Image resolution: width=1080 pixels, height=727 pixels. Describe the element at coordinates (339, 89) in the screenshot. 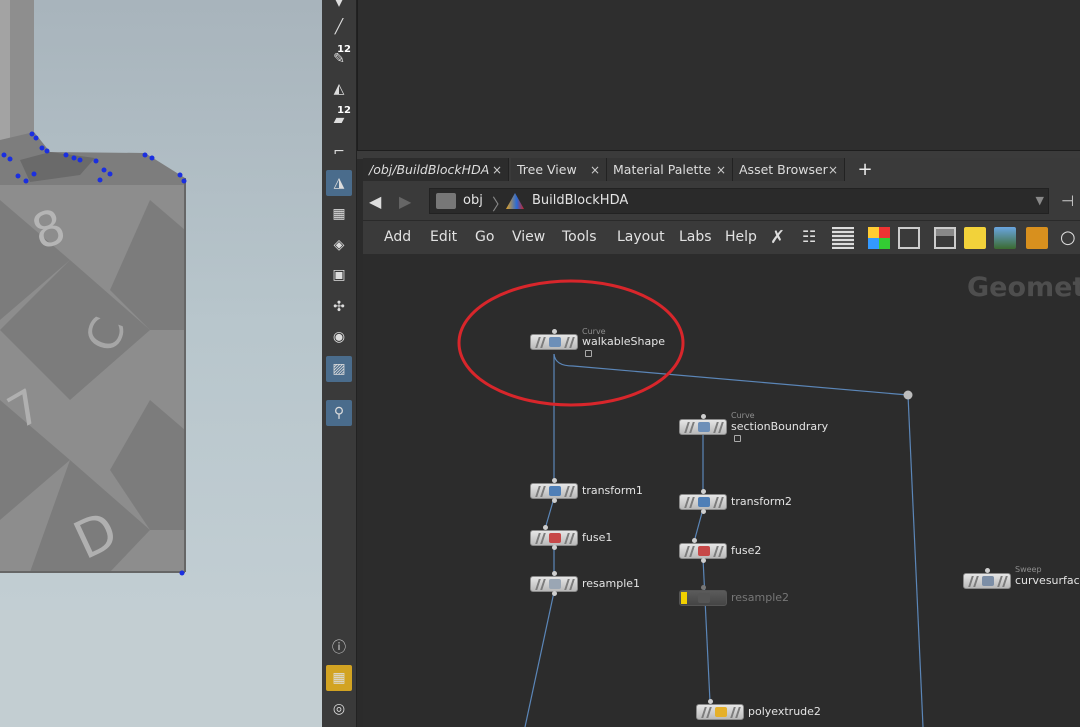

I see `sculpt-tool-icon: ◭` at that location.